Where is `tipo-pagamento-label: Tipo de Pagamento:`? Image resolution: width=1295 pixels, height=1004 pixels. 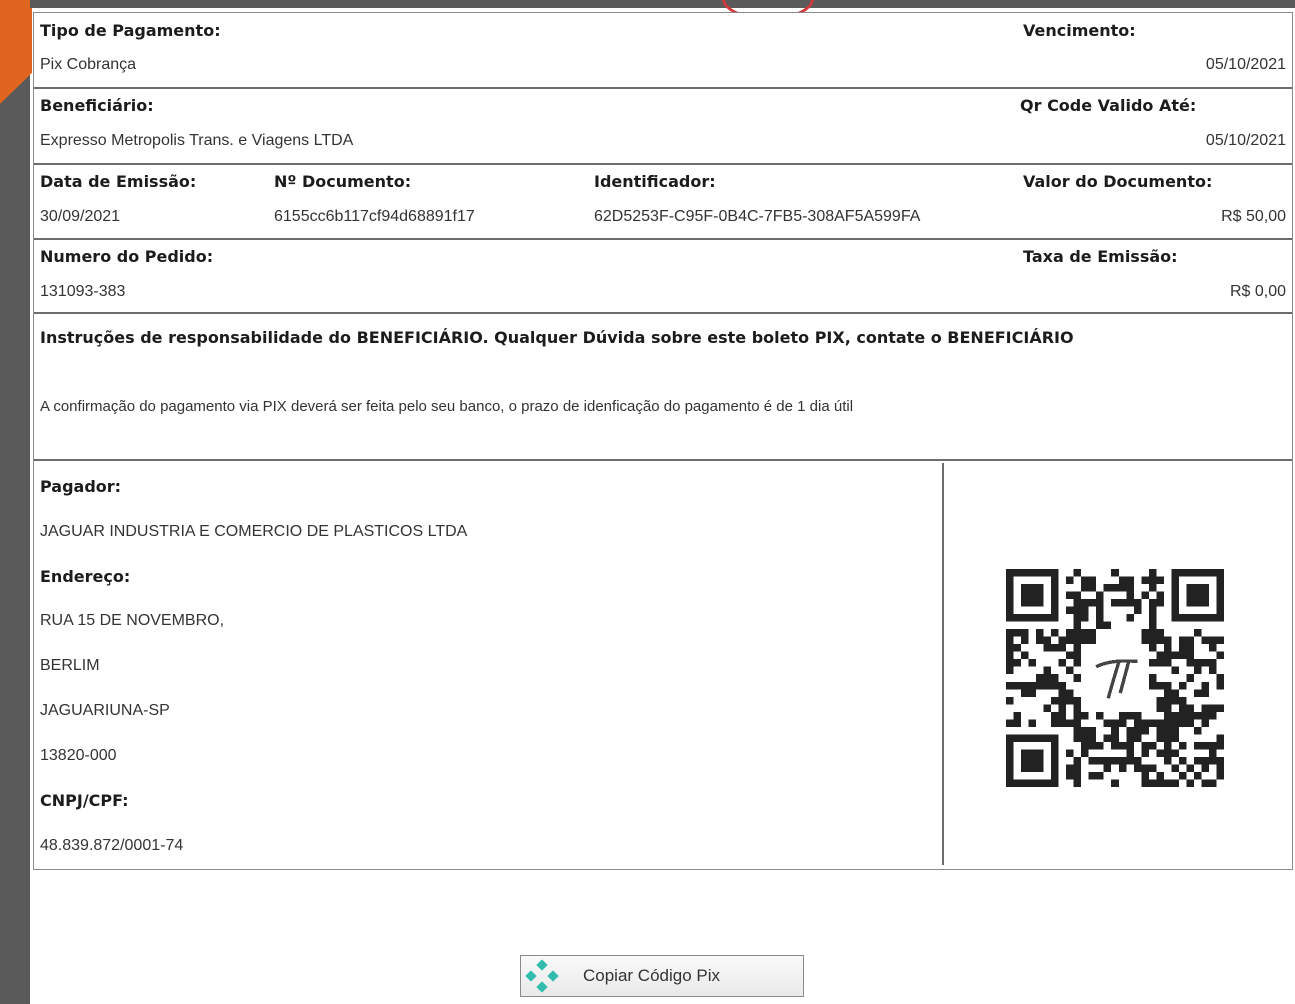 tipo-pagamento-label: Tipo de Pagamento: is located at coordinates (130, 30).